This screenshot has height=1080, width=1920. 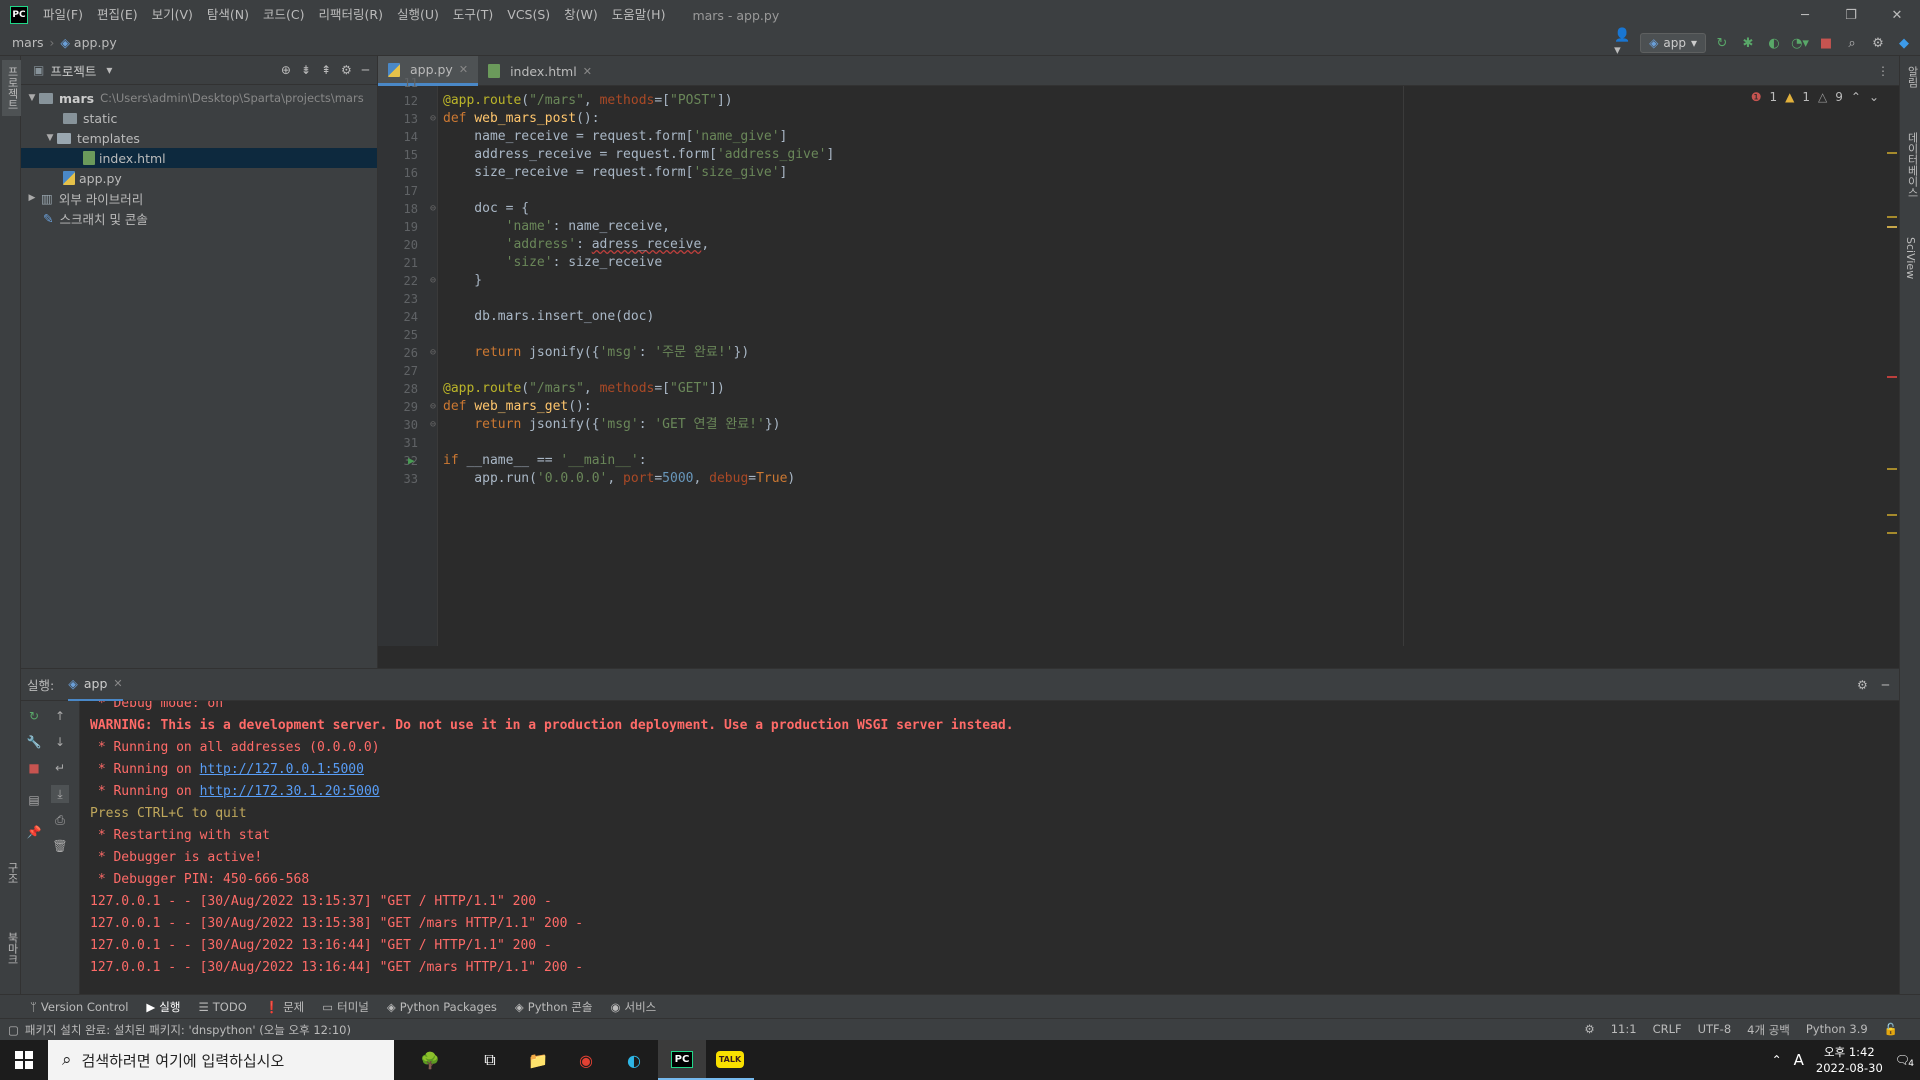 What do you see at coordinates (1891, 1030) in the screenshot?
I see `lock-icon: 🔓` at bounding box center [1891, 1030].